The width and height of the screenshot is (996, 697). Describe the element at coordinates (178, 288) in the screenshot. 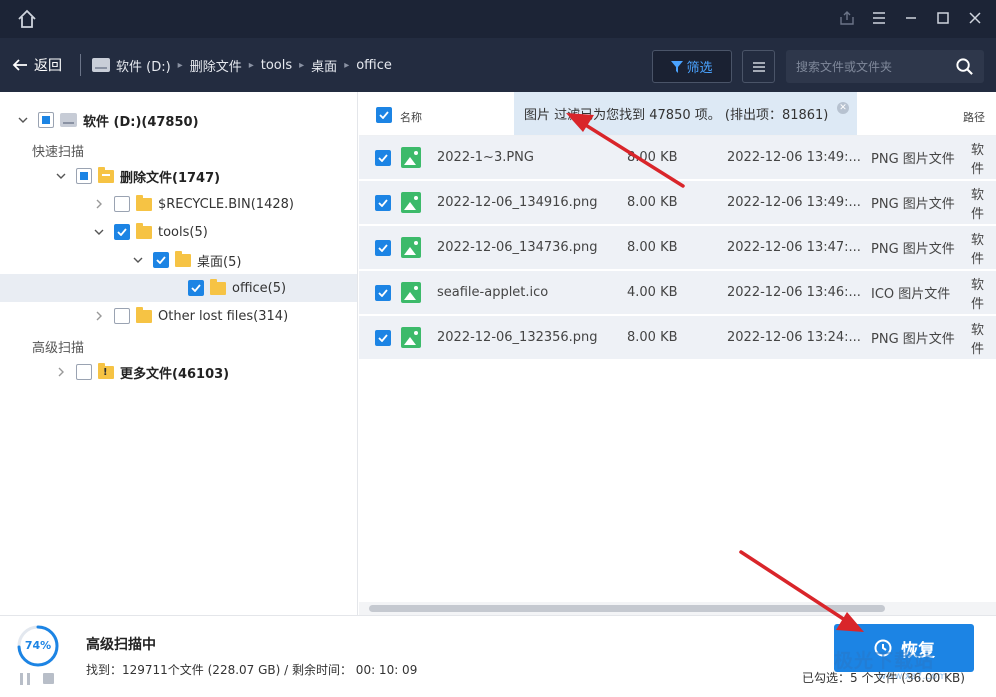

I see `tree-item-office: office(5)` at that location.